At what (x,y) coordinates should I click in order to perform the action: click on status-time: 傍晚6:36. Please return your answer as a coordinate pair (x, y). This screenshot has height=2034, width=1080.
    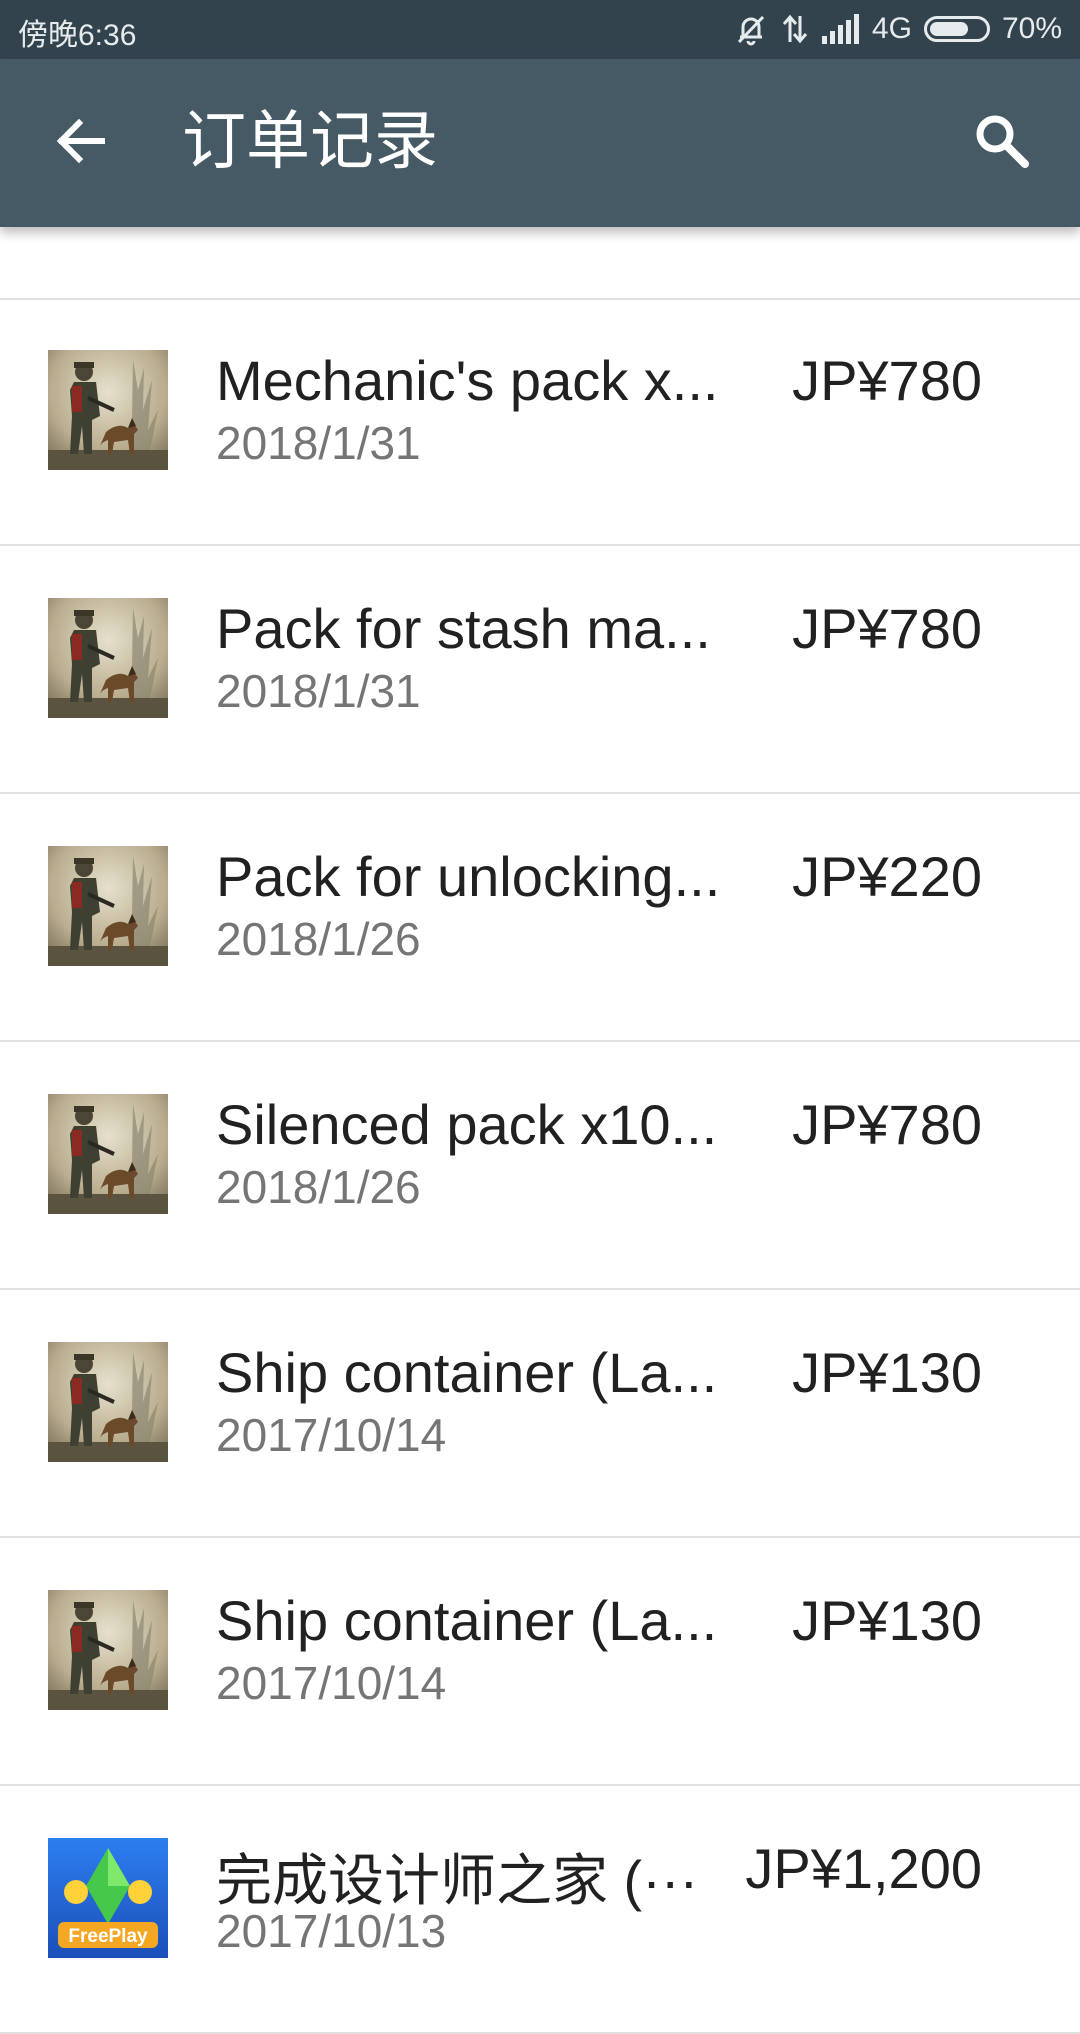
    Looking at the image, I should click on (77, 35).